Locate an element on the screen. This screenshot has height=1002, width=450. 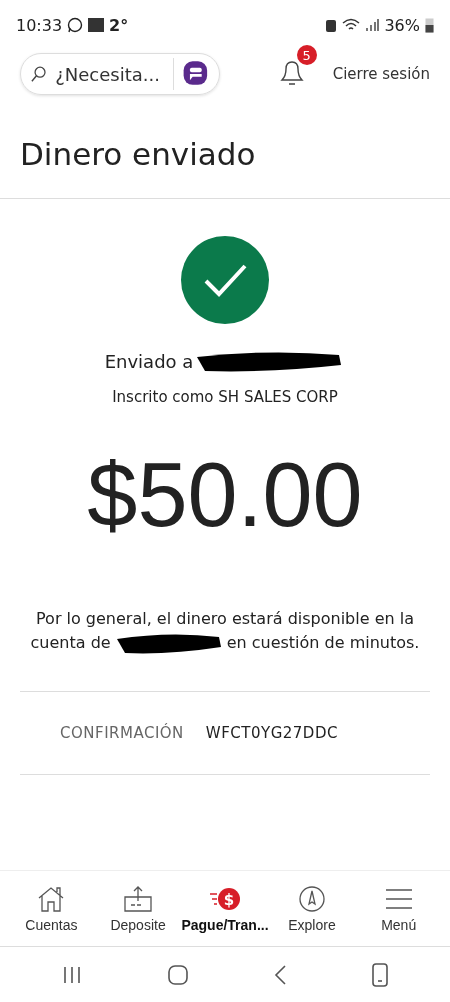
nav-tab: Cuentas is located at coordinates (51, 908).